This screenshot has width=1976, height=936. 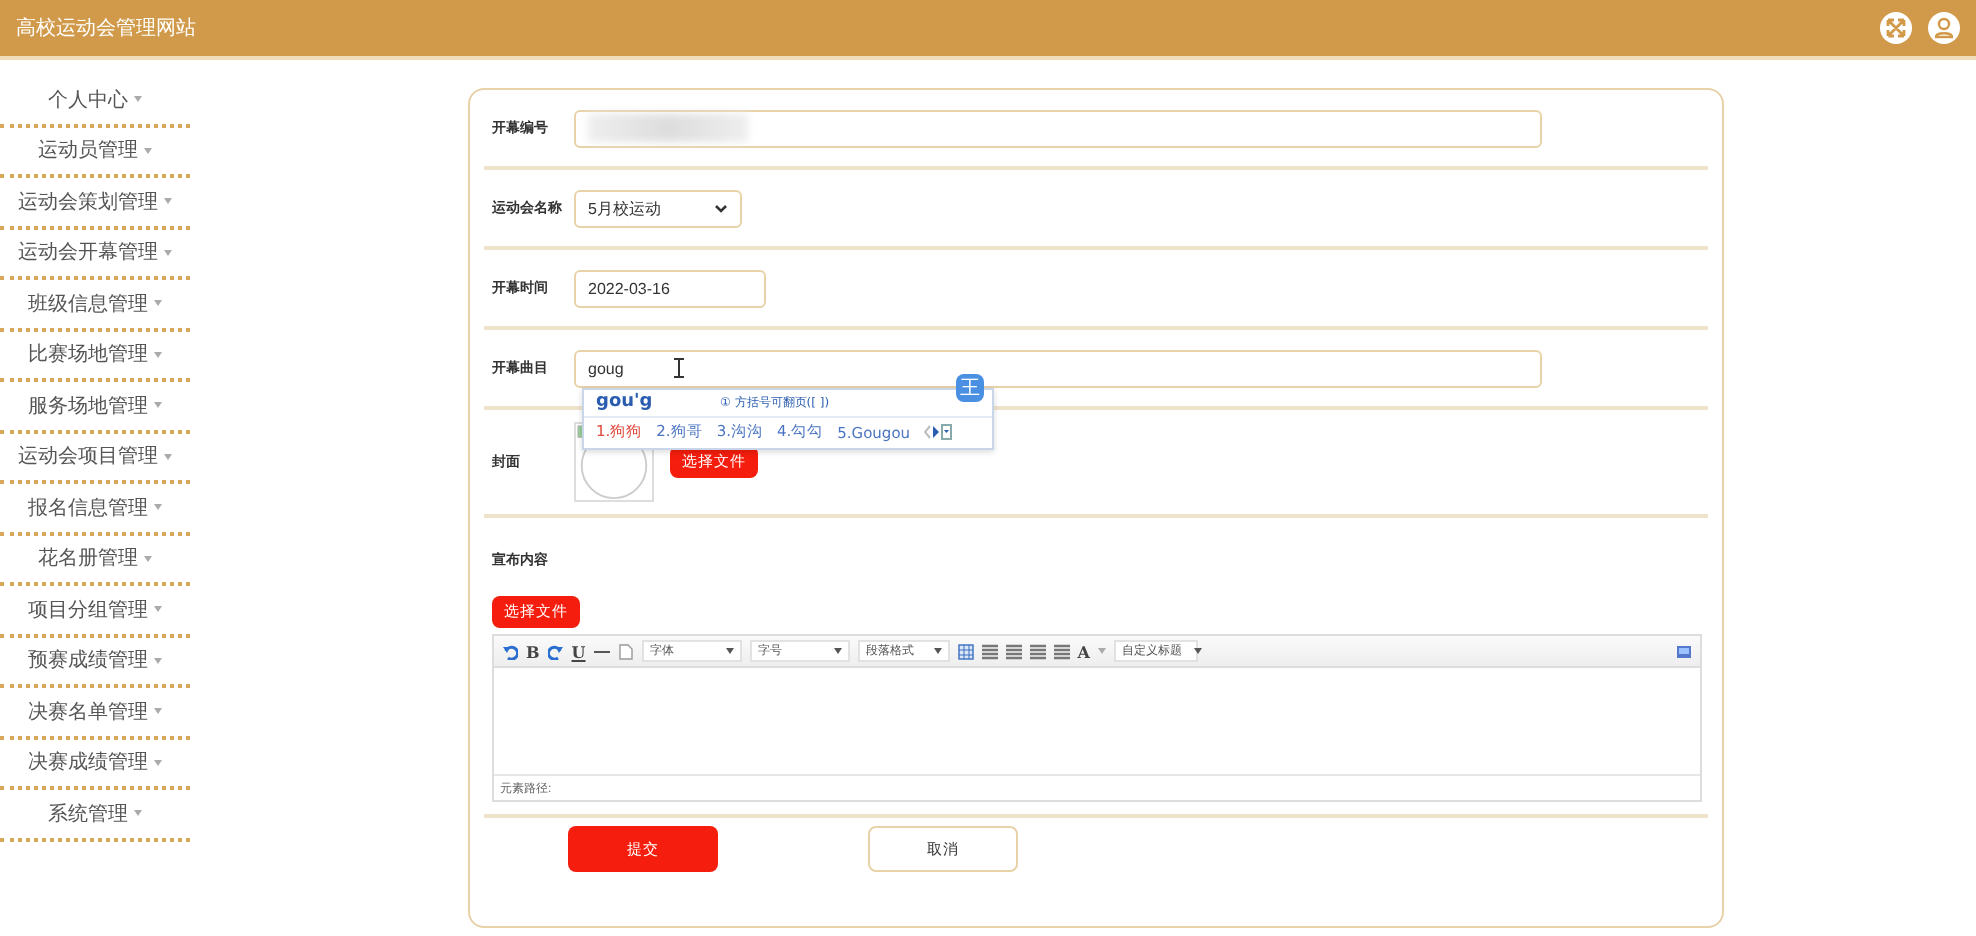 What do you see at coordinates (510, 651) in the screenshot?
I see `undo-icon` at bounding box center [510, 651].